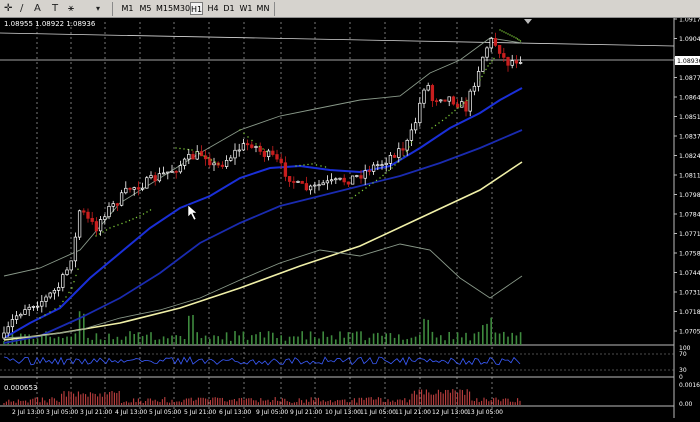 The height and width of the screenshot is (422, 700). Describe the element at coordinates (337, 39) in the screenshot. I see `trend-line` at that location.